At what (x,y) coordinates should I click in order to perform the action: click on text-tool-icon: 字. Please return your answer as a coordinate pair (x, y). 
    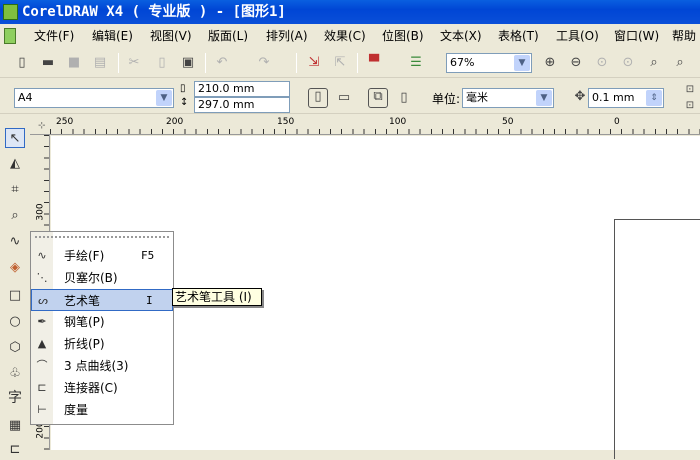
    Looking at the image, I should click on (15, 398).